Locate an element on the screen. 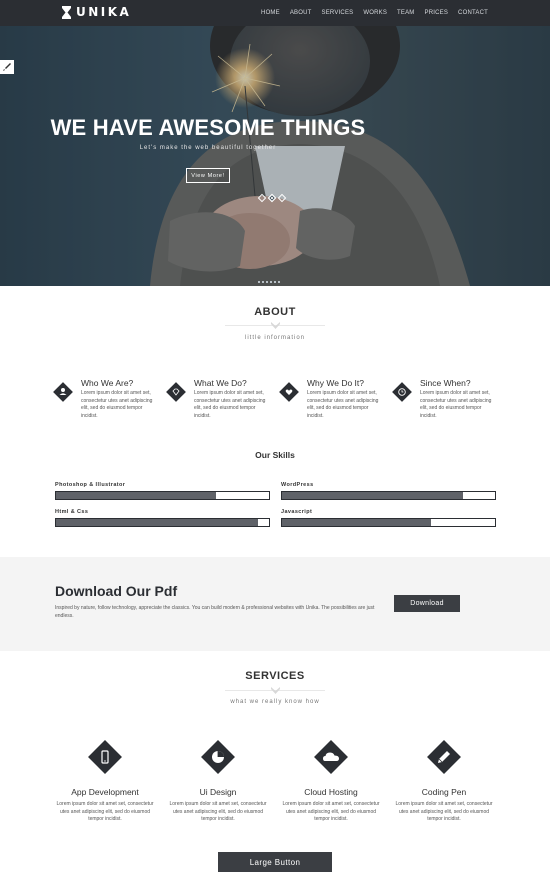 The height and width of the screenshot is (887, 550). hero-dots is located at coordinates (269, 282).